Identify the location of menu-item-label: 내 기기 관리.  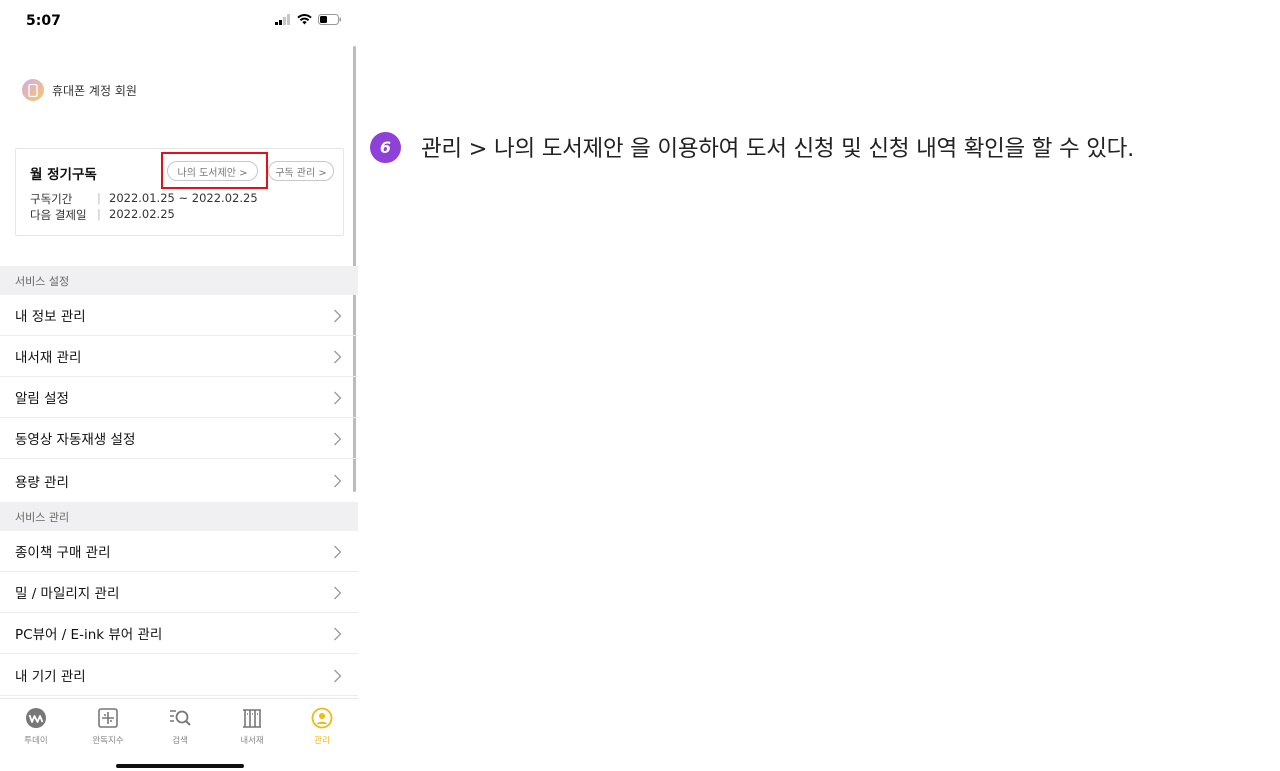
(50, 677).